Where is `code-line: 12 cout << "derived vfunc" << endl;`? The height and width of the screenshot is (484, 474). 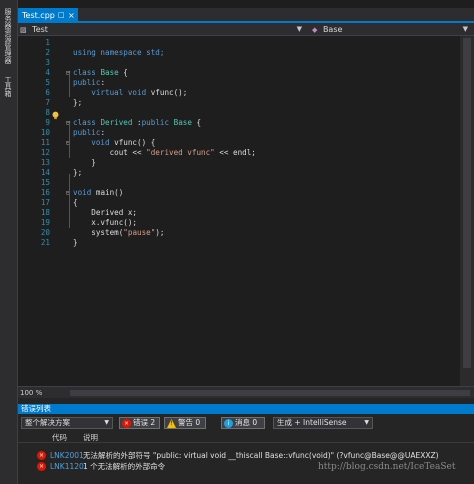 code-line: 12 cout << "derived vfunc" << endl; is located at coordinates (238, 153).